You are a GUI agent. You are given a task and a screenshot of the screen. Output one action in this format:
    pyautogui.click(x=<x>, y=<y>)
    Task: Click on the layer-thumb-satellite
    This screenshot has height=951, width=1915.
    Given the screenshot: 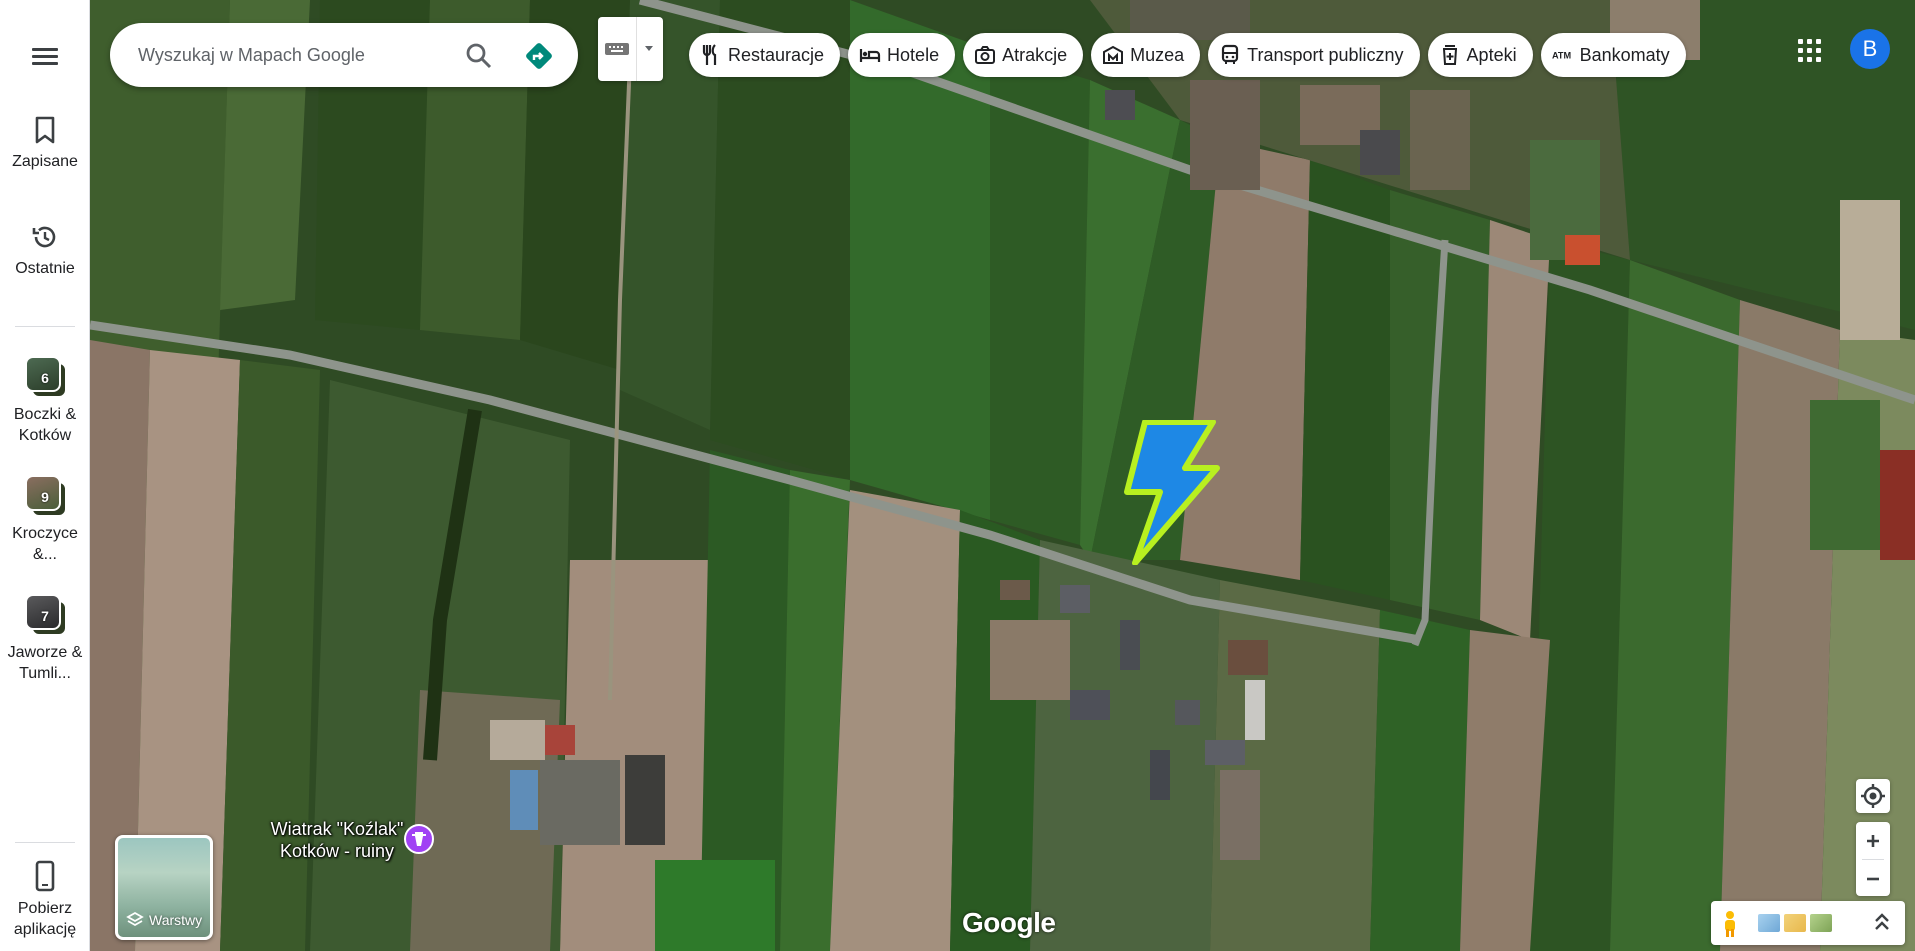 What is the action you would take?
    pyautogui.click(x=1821, y=923)
    